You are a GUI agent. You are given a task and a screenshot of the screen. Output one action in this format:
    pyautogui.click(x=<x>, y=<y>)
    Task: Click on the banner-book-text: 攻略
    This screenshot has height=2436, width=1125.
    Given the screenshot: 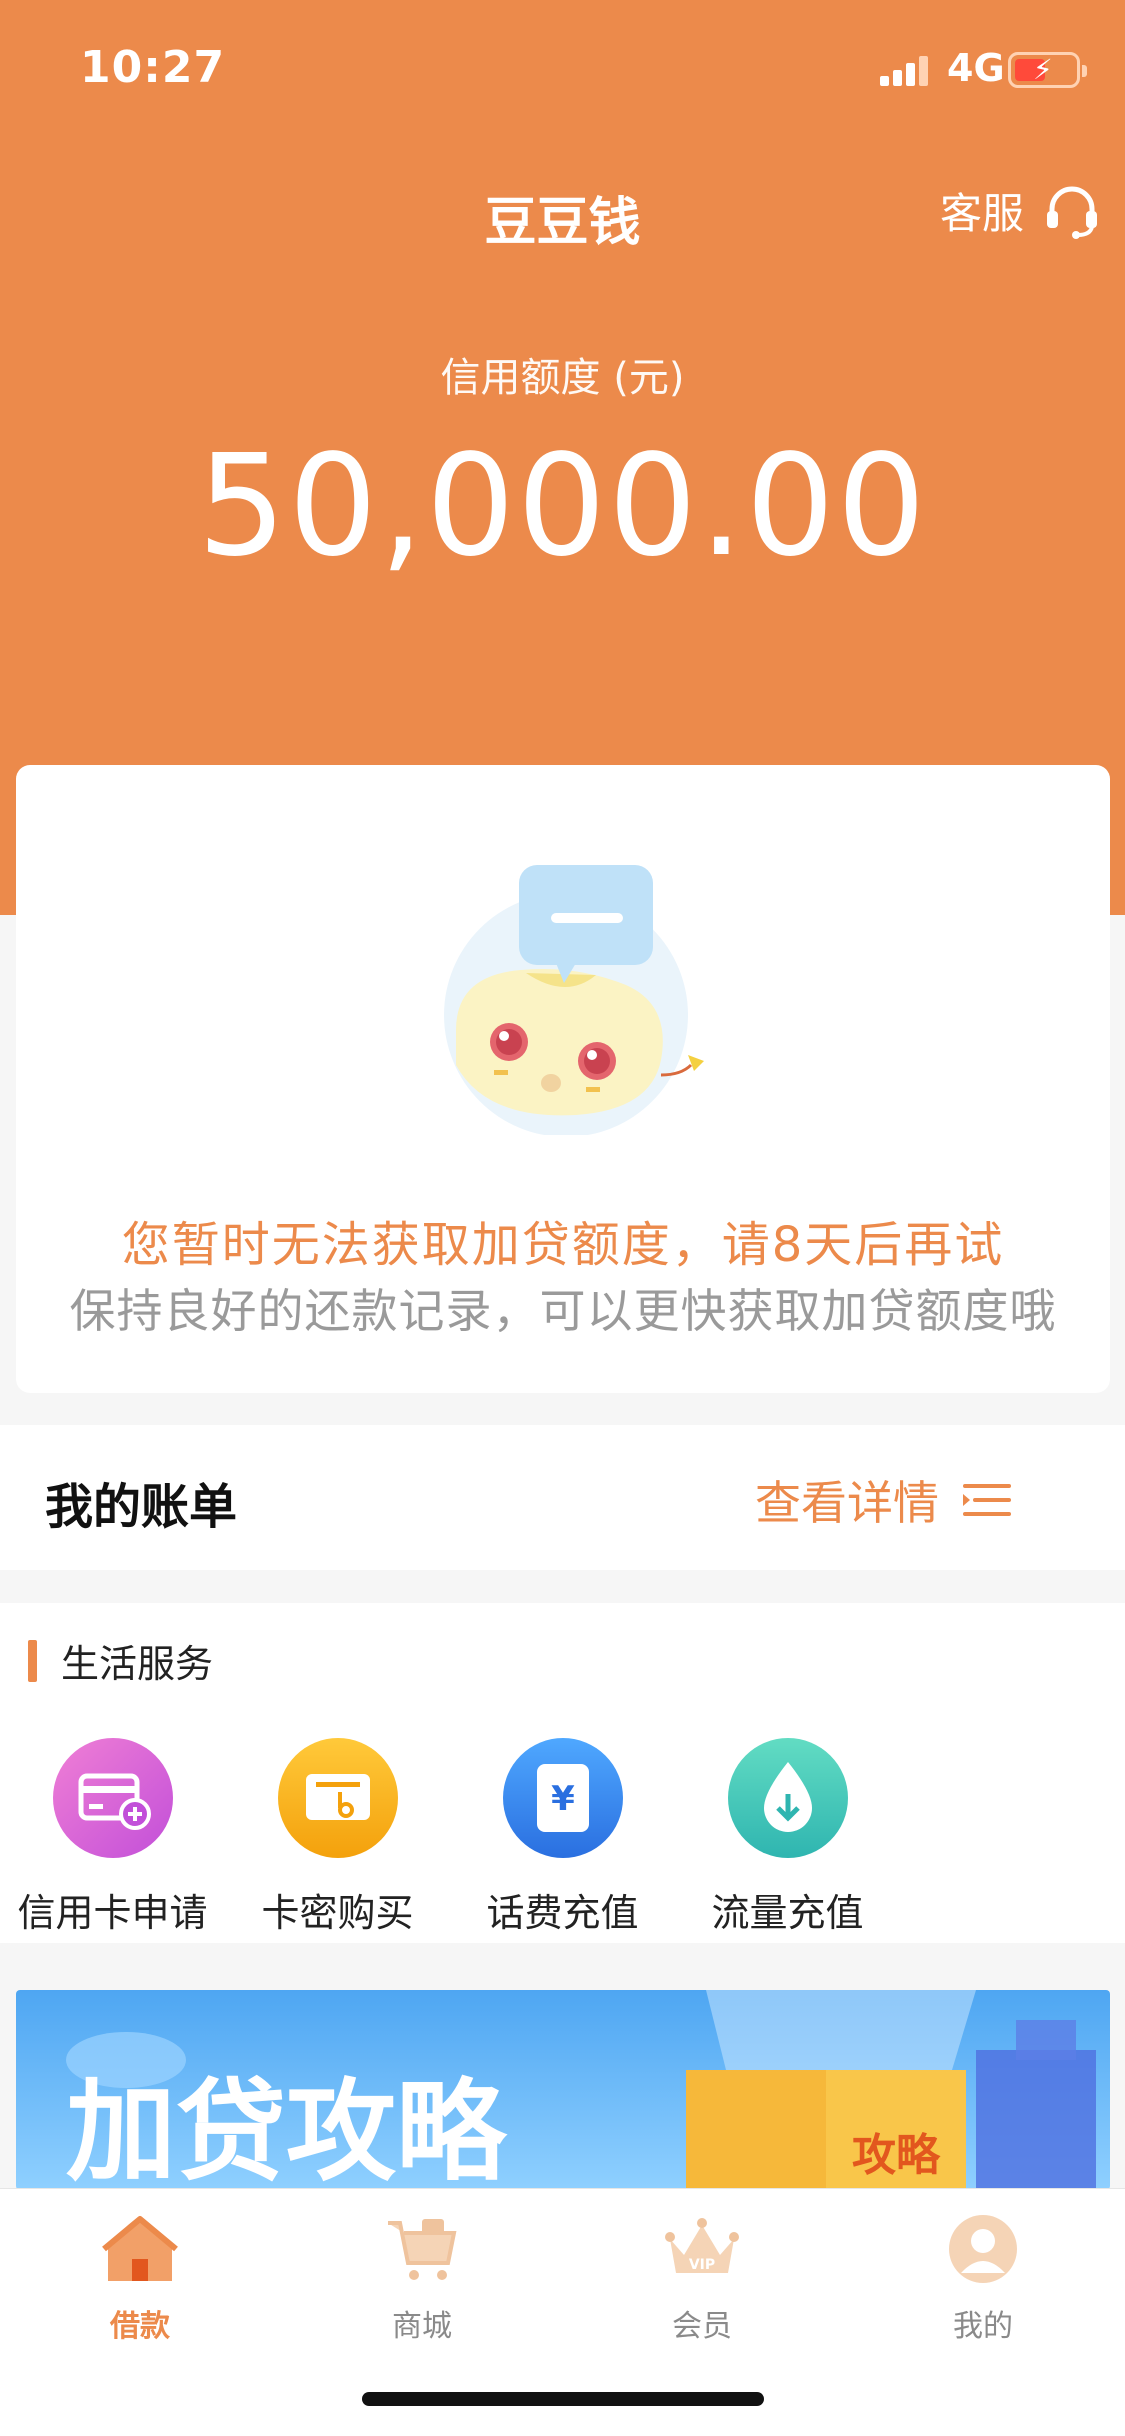 What is the action you would take?
    pyautogui.click(x=896, y=2155)
    